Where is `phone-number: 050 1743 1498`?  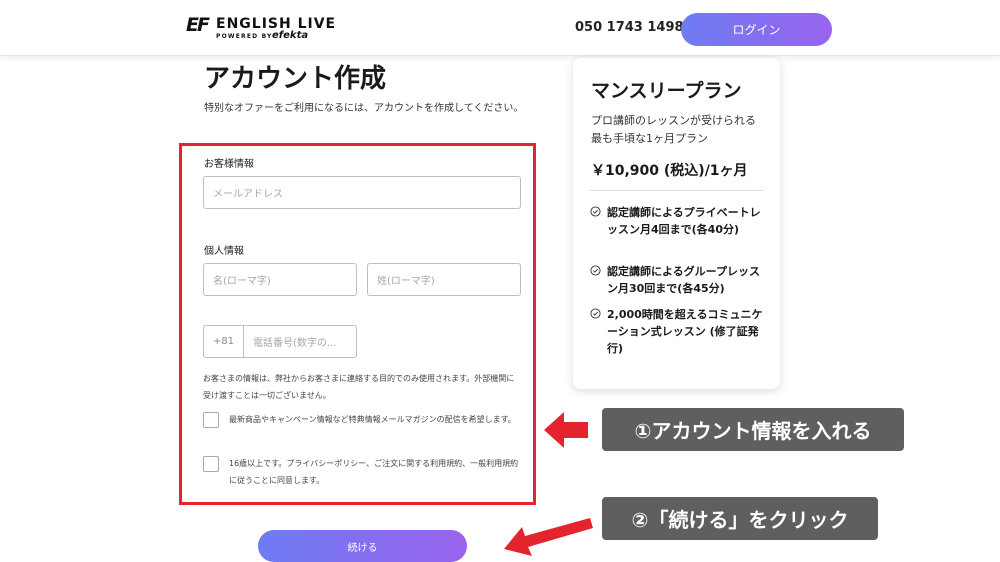
phone-number: 050 1743 1498 is located at coordinates (629, 27).